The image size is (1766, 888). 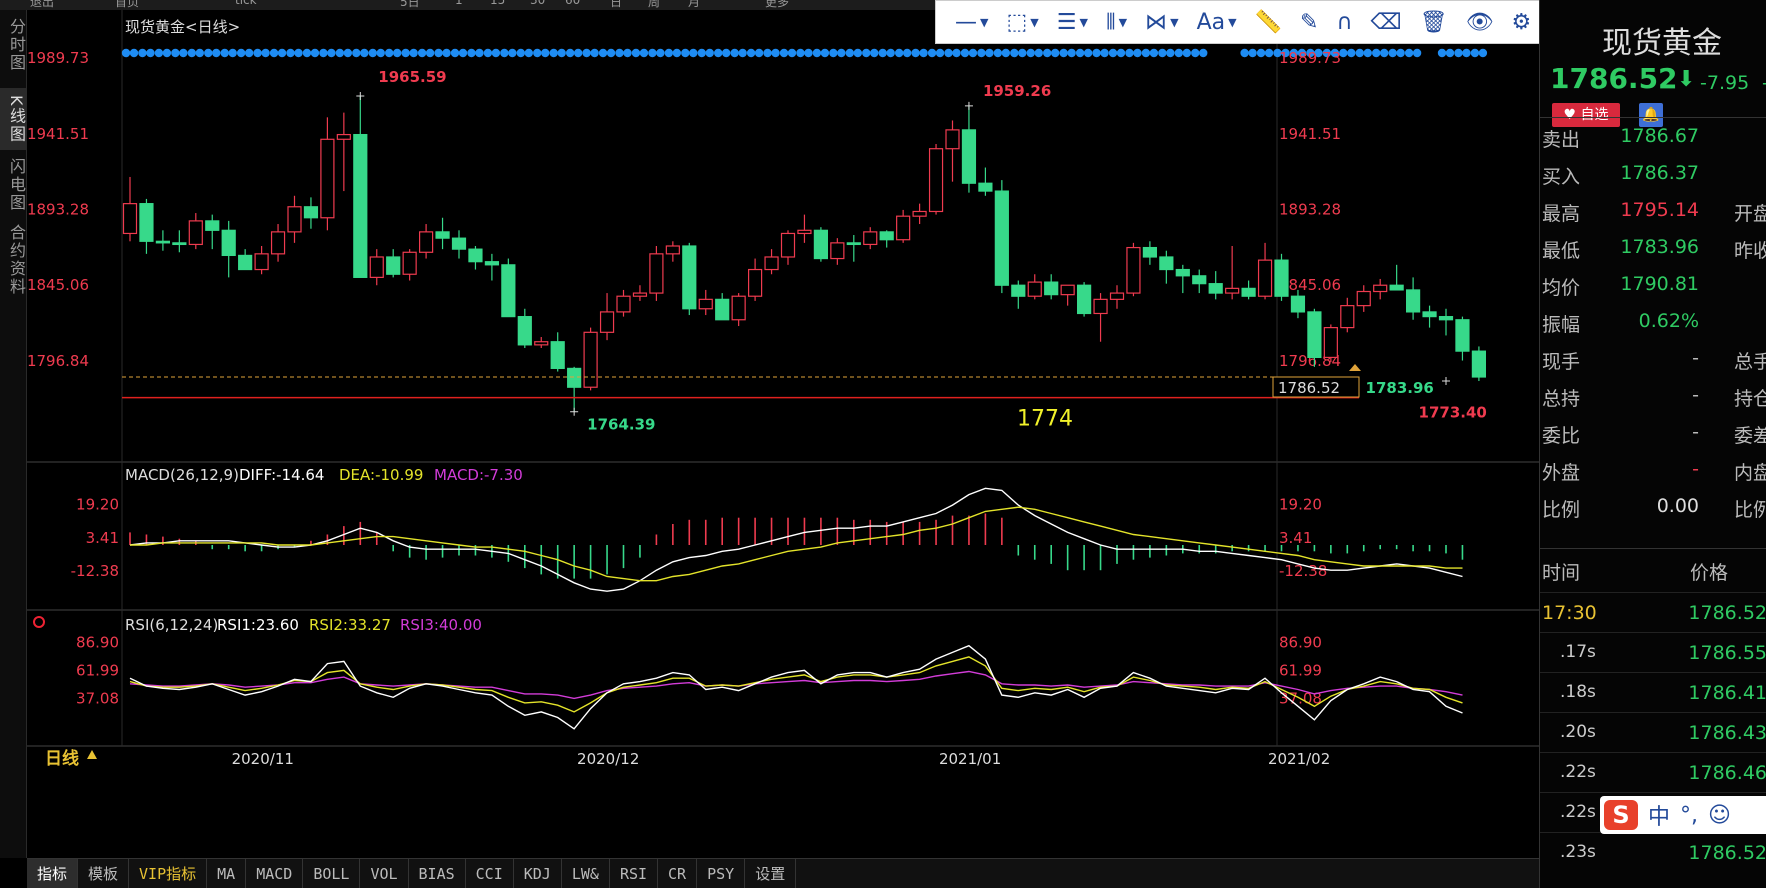 I want to click on indicator-tab: LW&, so click(x=586, y=873).